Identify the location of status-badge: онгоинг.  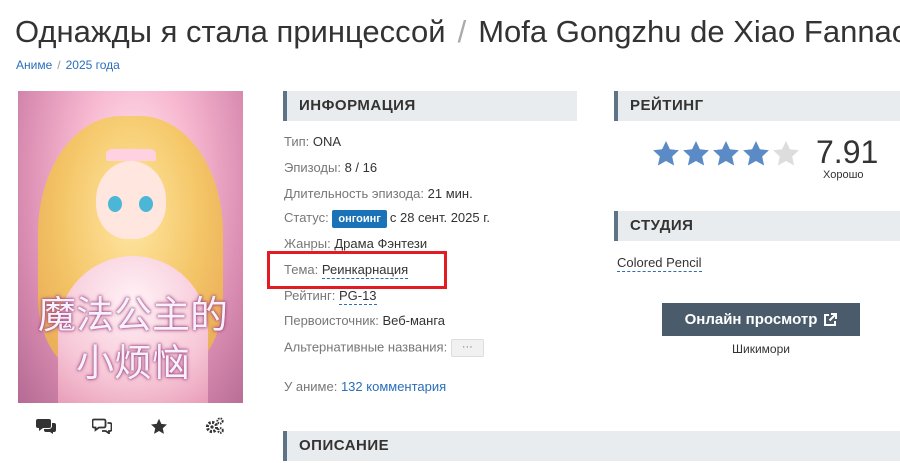
(359, 219).